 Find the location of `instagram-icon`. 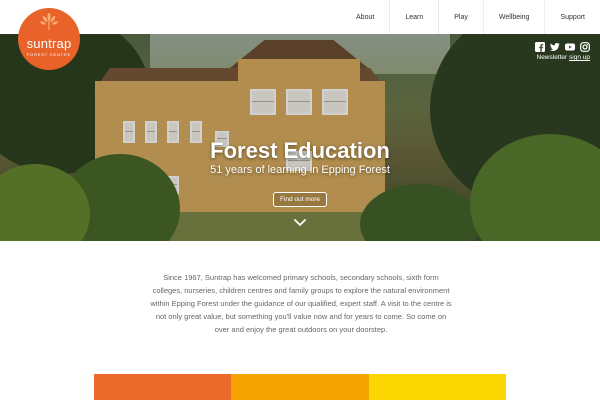

instagram-icon is located at coordinates (585, 47).